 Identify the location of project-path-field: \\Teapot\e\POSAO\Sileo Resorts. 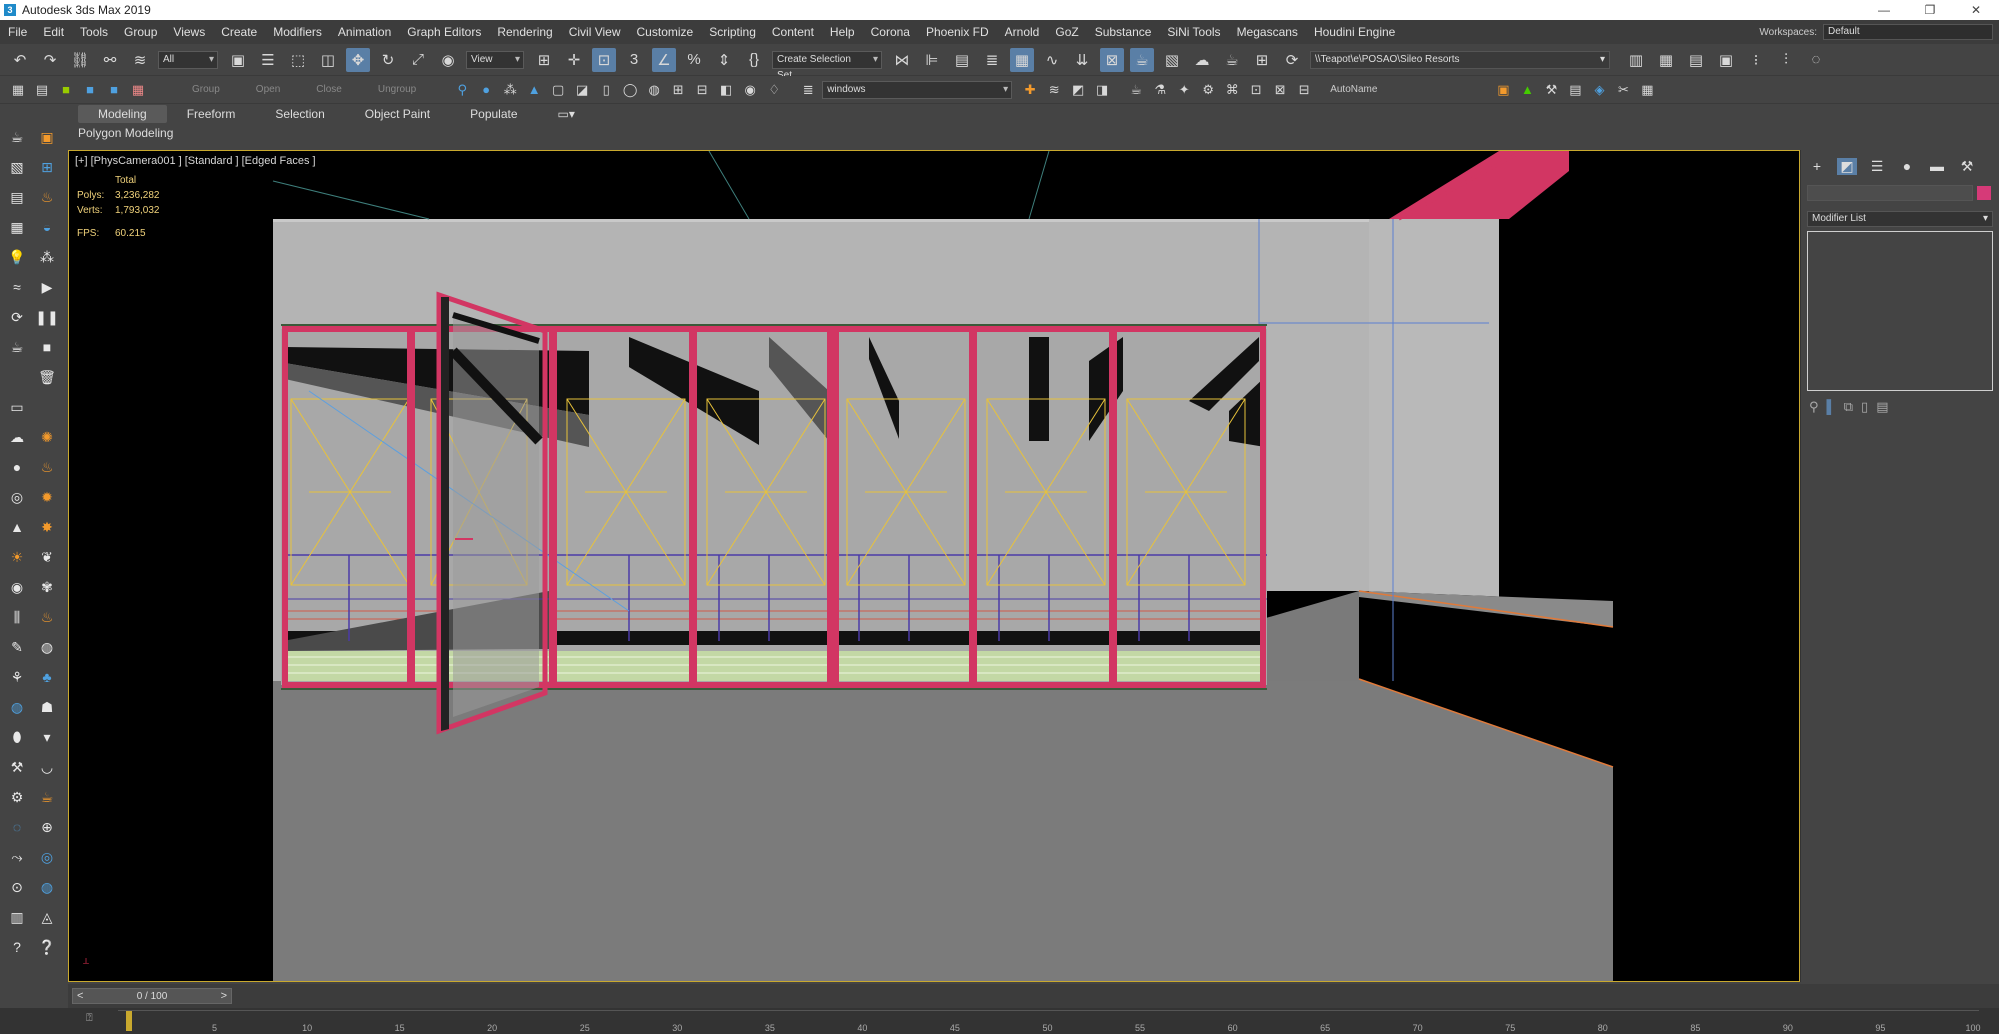
(1460, 59).